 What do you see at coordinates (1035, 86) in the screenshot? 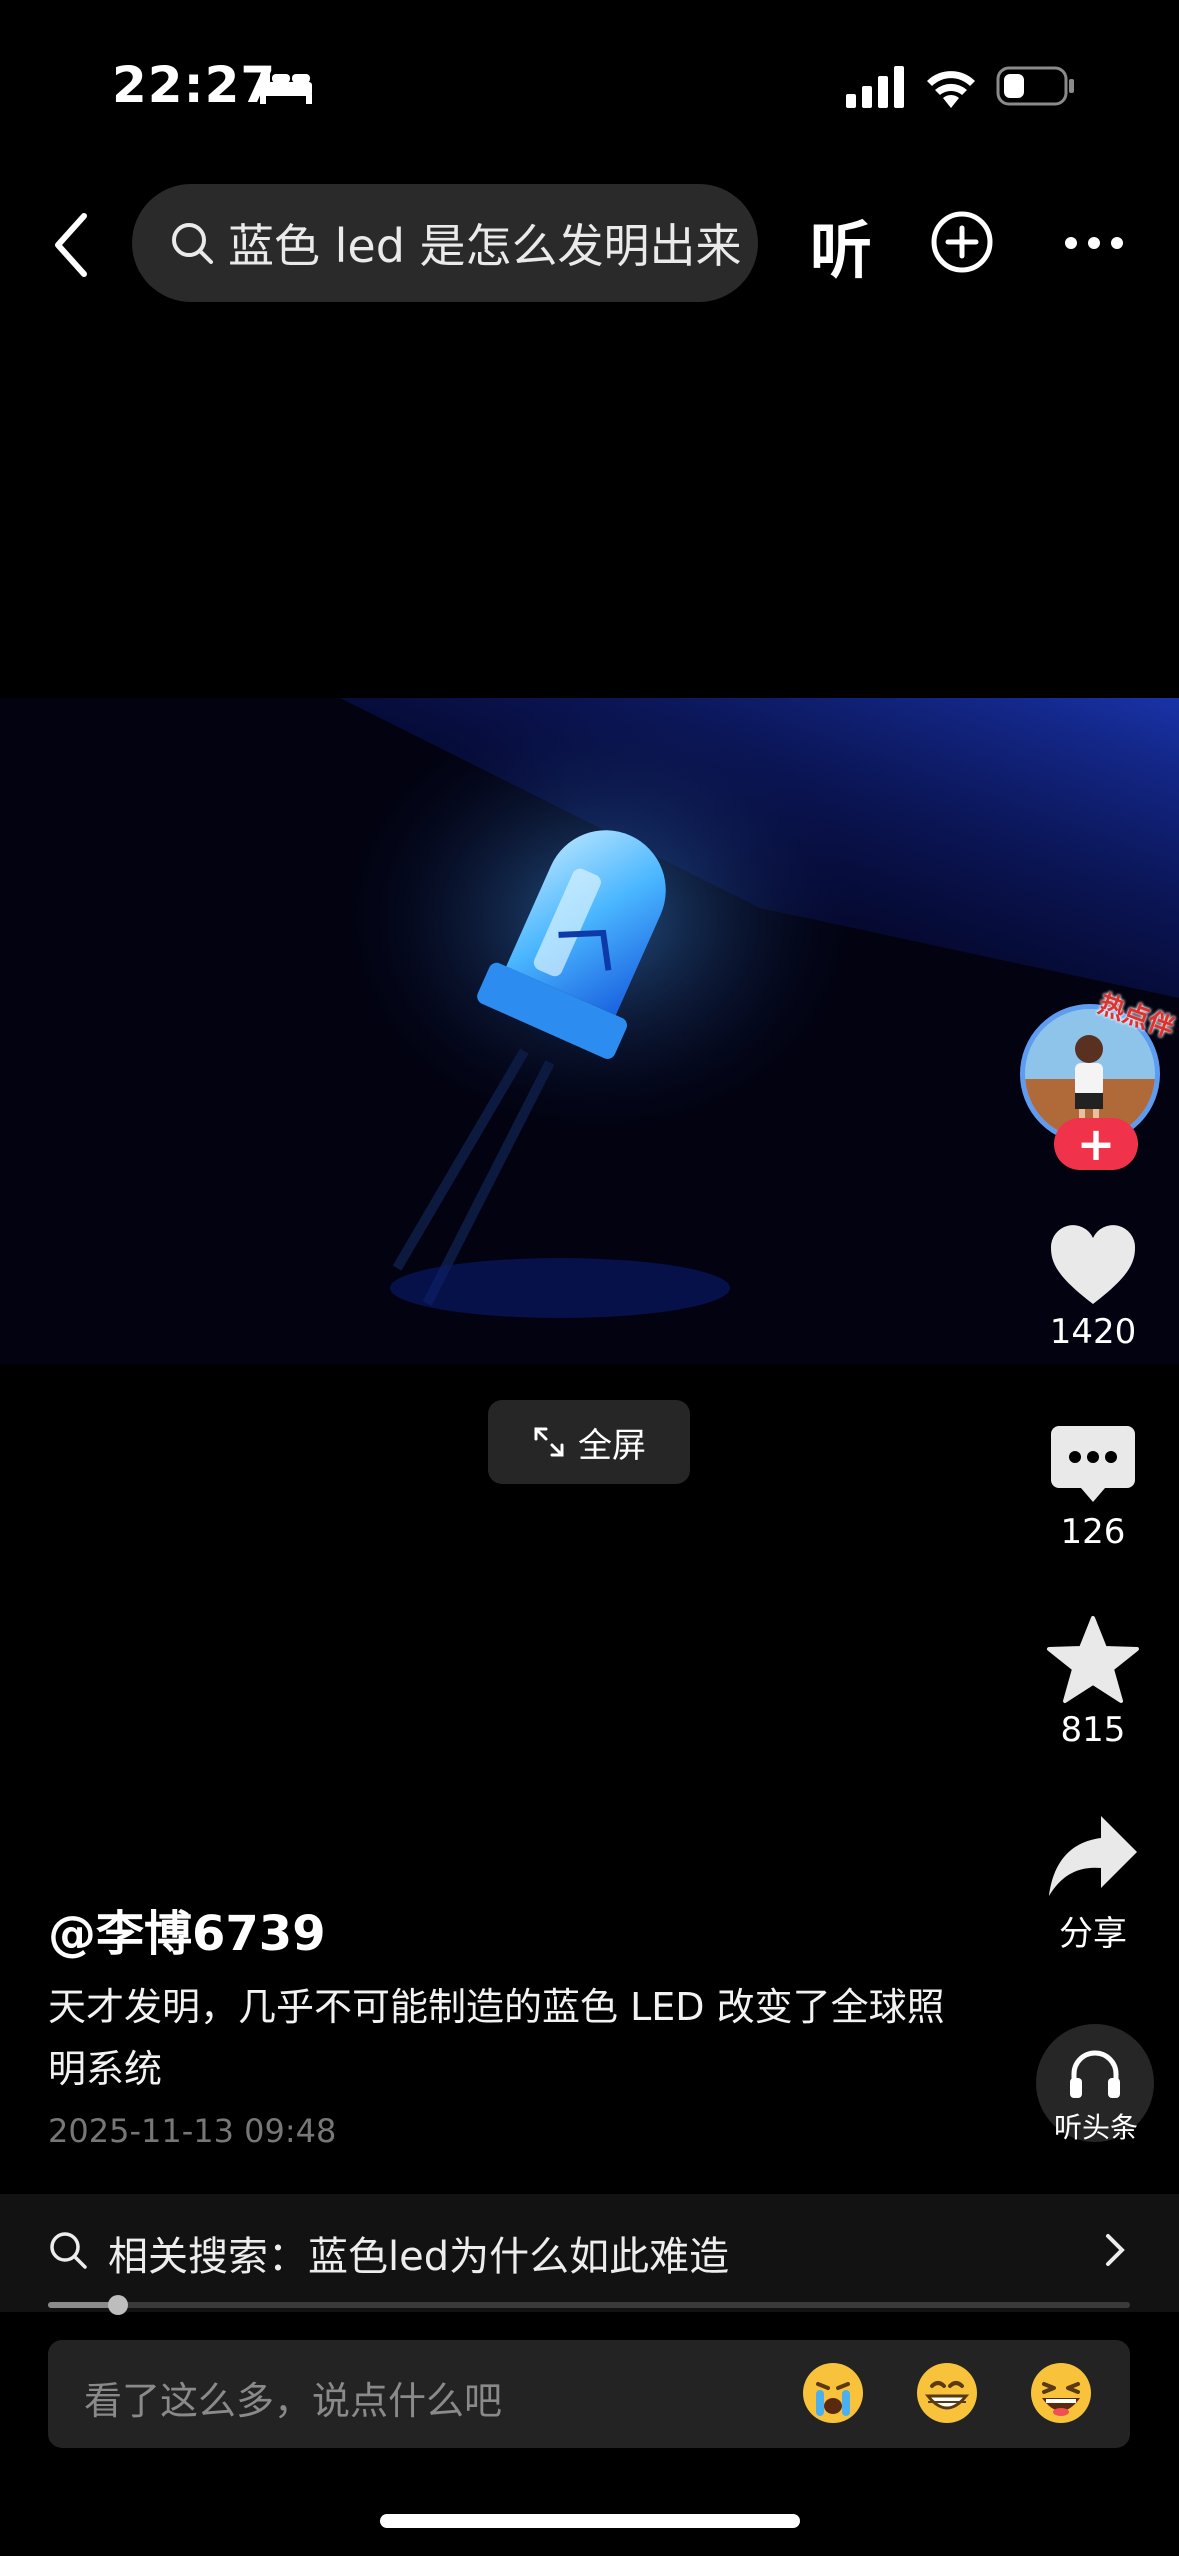
I see `battery-low-icon` at bounding box center [1035, 86].